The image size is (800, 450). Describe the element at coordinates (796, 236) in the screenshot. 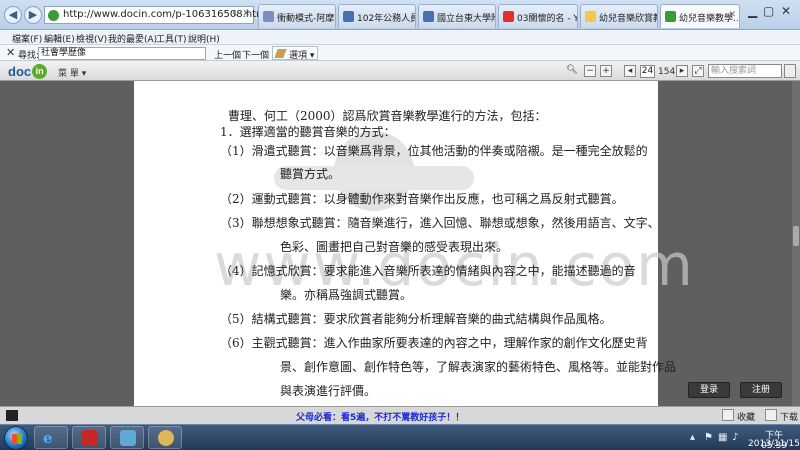

I see `scrollbar-thumb` at that location.